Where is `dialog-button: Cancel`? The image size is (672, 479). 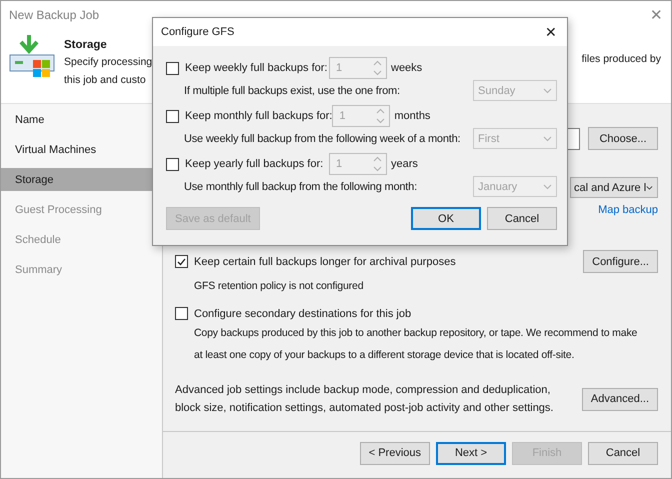
dialog-button: Cancel is located at coordinates (522, 218).